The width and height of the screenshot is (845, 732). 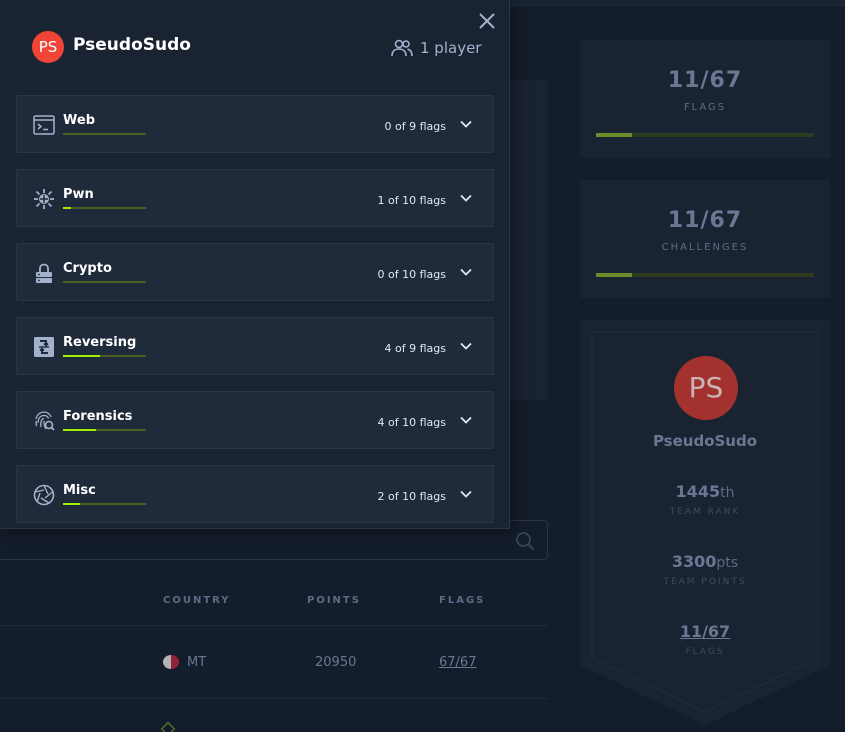 I want to click on team-name: PseudoSudo, so click(x=132, y=45).